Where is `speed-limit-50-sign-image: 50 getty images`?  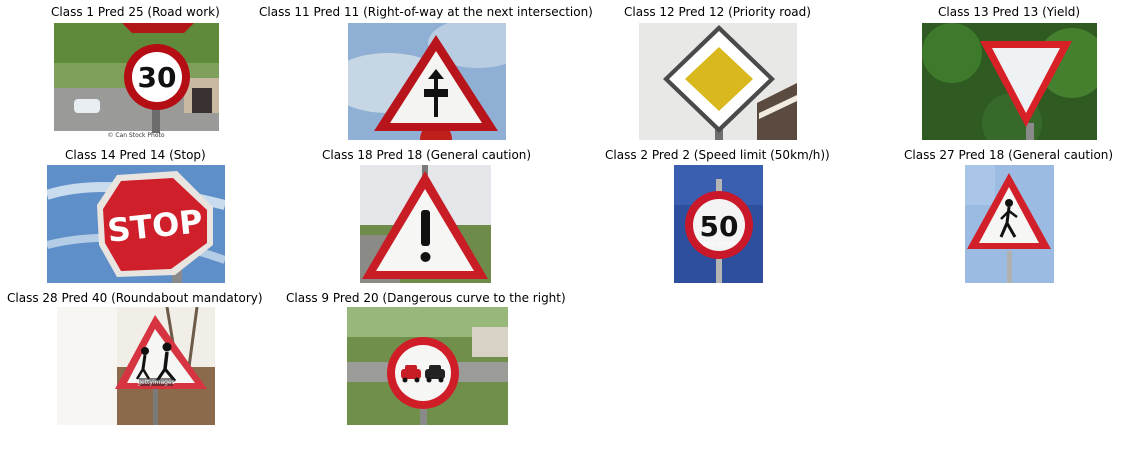
speed-limit-50-sign-image: 50 getty images is located at coordinates (718, 224).